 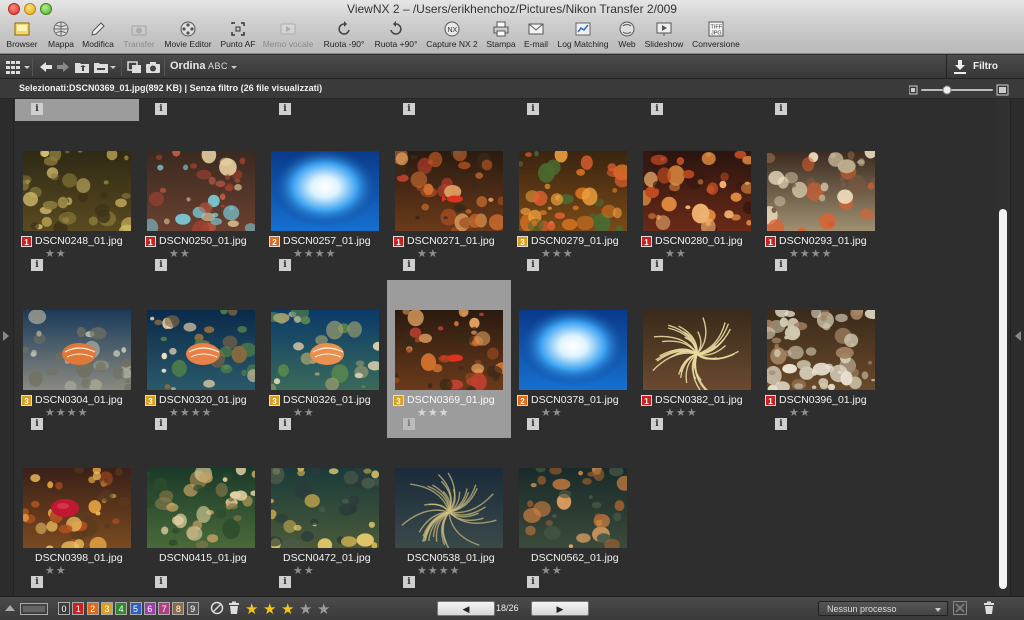 What do you see at coordinates (323, 609) in the screenshot?
I see `rating-filter-star-5: ★` at bounding box center [323, 609].